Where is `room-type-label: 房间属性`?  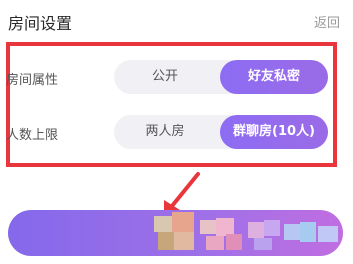 room-type-label: 房间属性 is located at coordinates (32, 80).